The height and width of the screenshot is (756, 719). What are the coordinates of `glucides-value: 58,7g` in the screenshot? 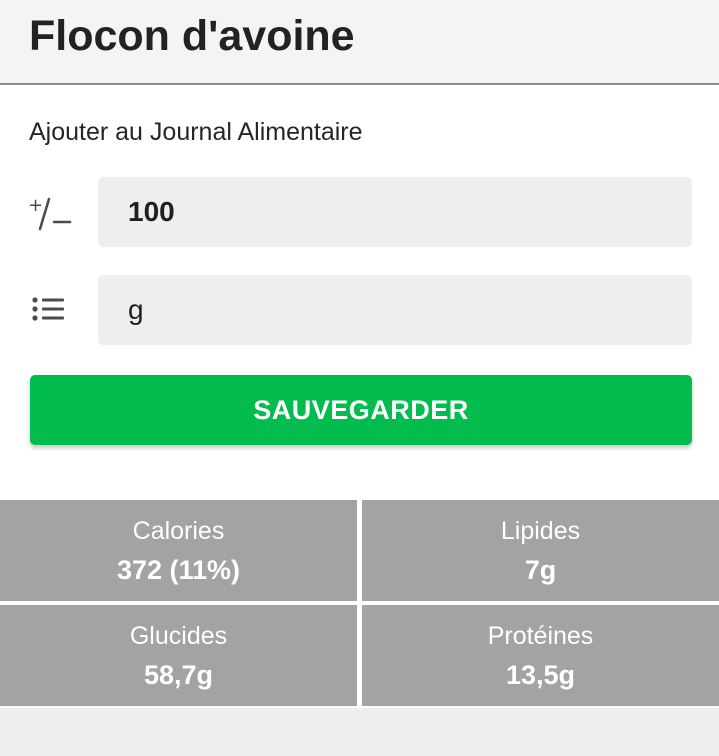 It's located at (178, 674).